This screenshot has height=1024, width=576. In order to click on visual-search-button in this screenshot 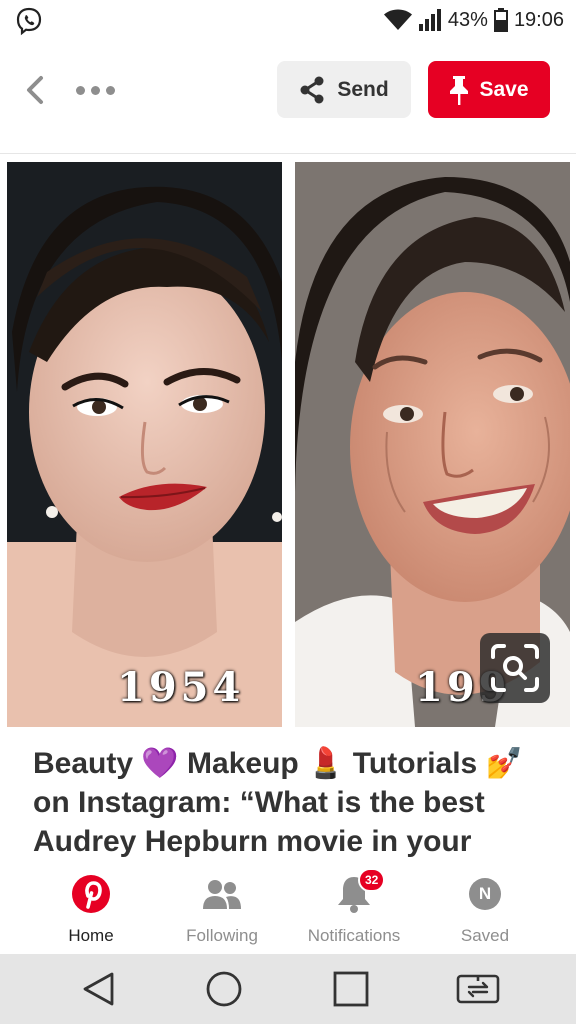, I will do `click(515, 668)`.